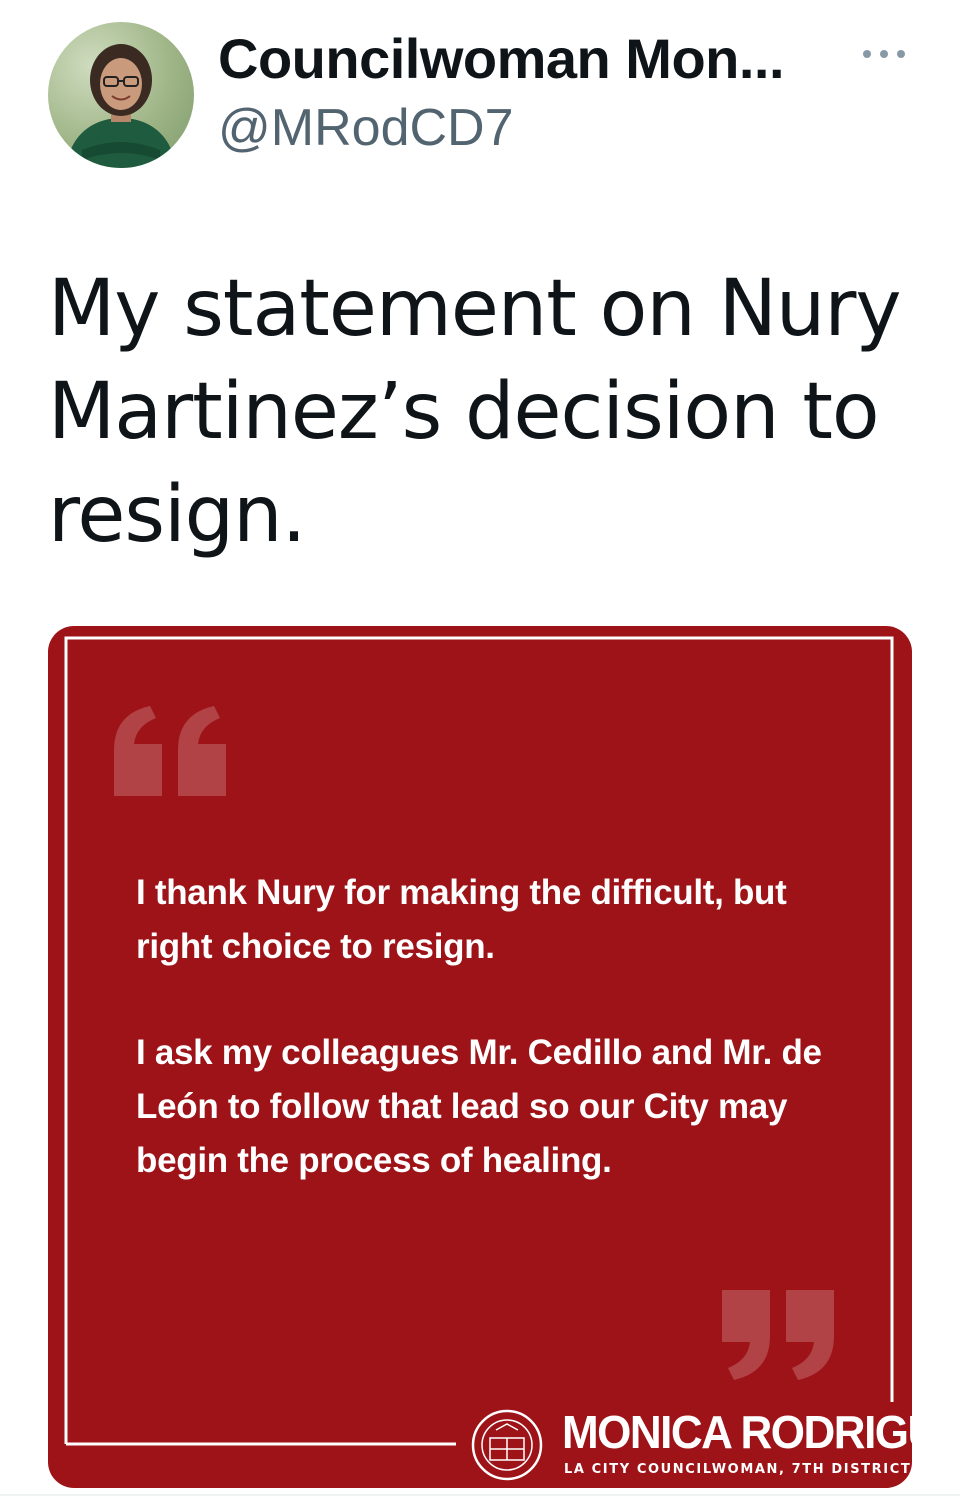 The height and width of the screenshot is (1498, 960). Describe the element at coordinates (366, 128) in the screenshot. I see `user-handle: @MRodCD7` at that location.